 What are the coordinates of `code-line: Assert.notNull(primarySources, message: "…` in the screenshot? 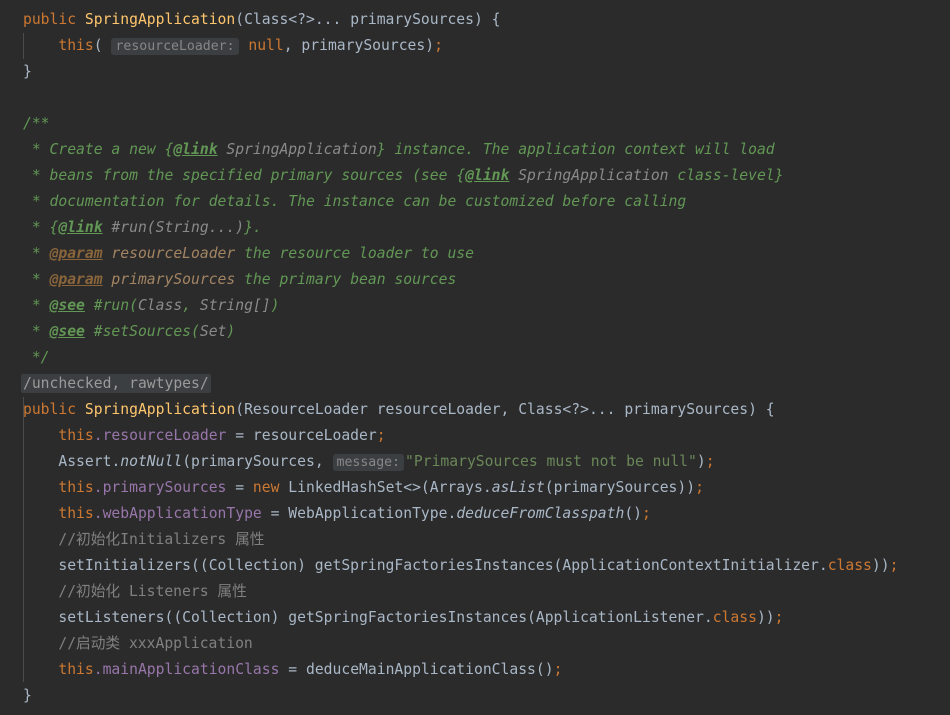 It's located at (475, 462).